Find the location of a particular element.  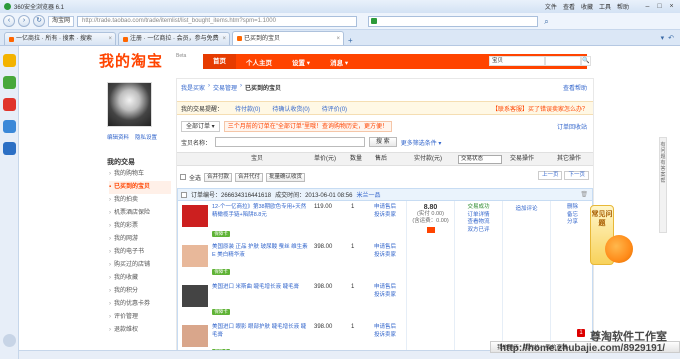

tab-list-icon: ▾ is located at coordinates (663, 38).